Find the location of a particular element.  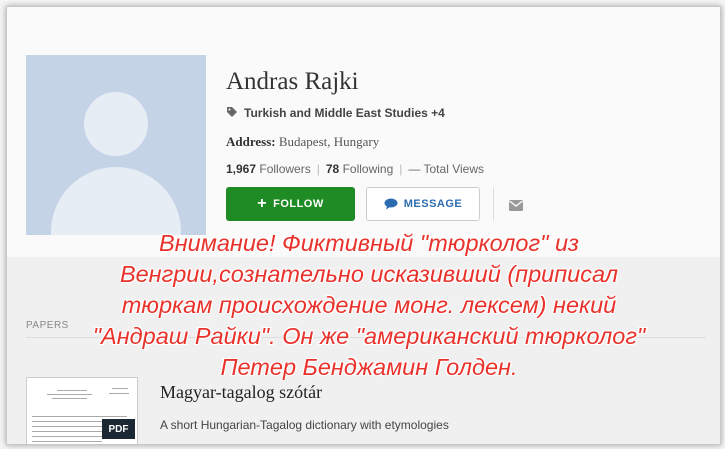

research-interests-text: Turkish and Middle East Studies +4 is located at coordinates (344, 113).